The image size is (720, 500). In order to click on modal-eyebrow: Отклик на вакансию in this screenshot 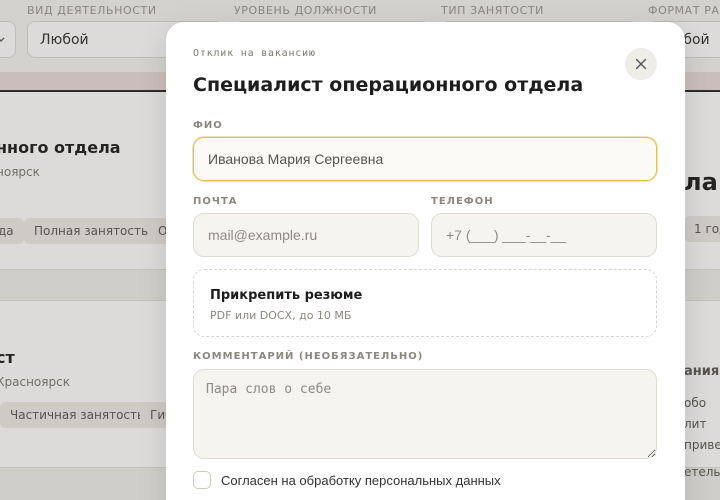, I will do `click(254, 53)`.